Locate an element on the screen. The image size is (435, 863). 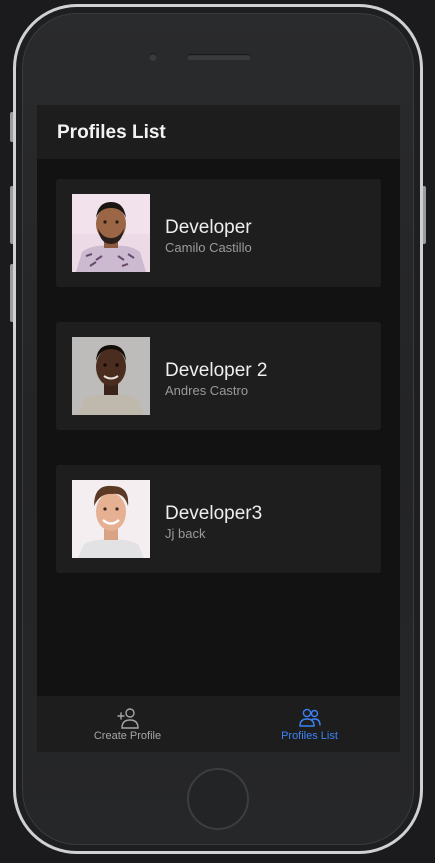
tab-label: Create Profile is located at coordinates (127, 736).